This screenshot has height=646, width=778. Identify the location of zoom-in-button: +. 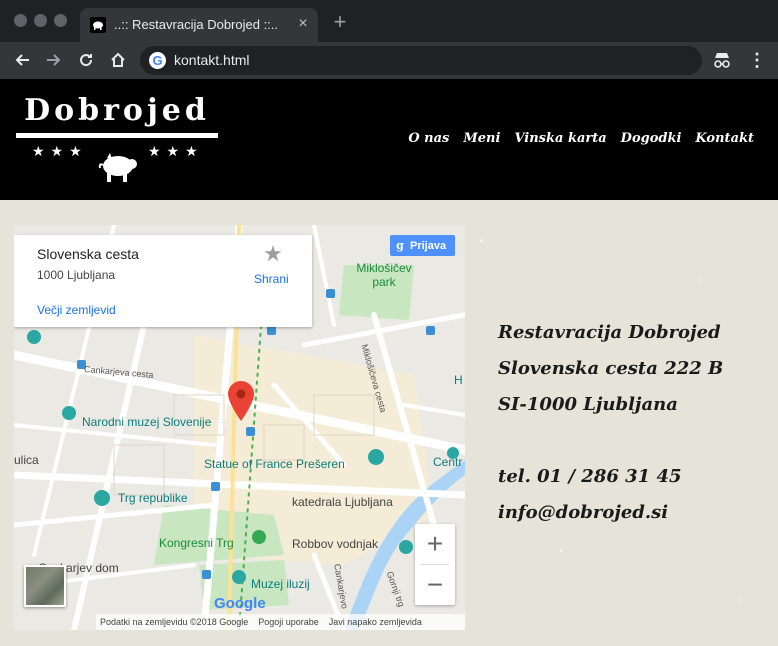
(435, 544).